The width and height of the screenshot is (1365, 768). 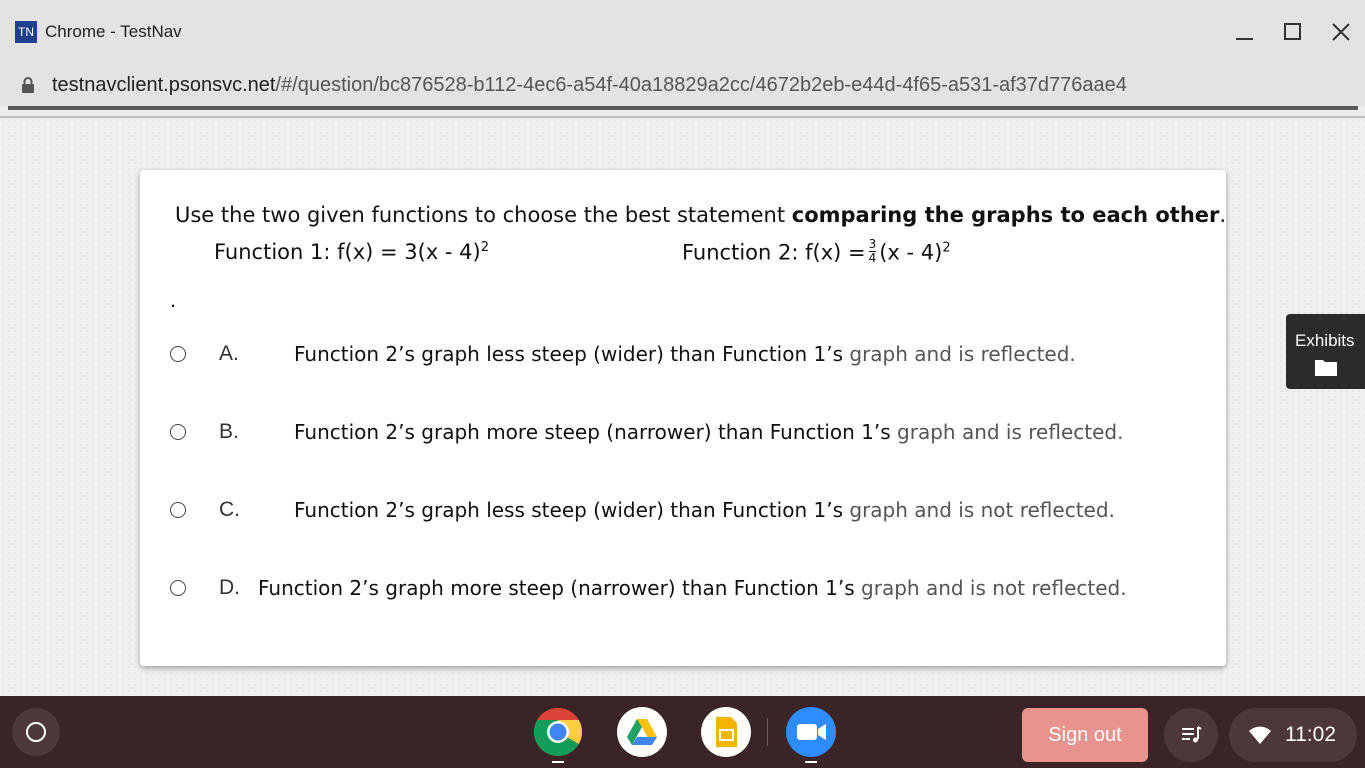 I want to click on window-title-bar: TN Chrome - TestNav, so click(x=682, y=32).